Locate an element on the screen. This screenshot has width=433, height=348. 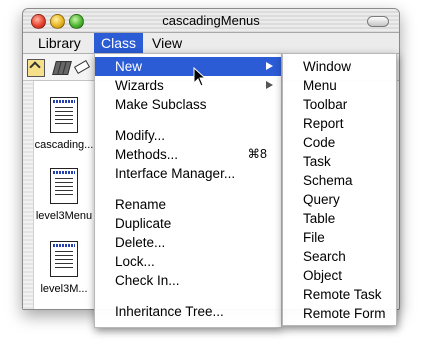
menu-item-methods: Methods... ⌘8 is located at coordinates (188, 154).